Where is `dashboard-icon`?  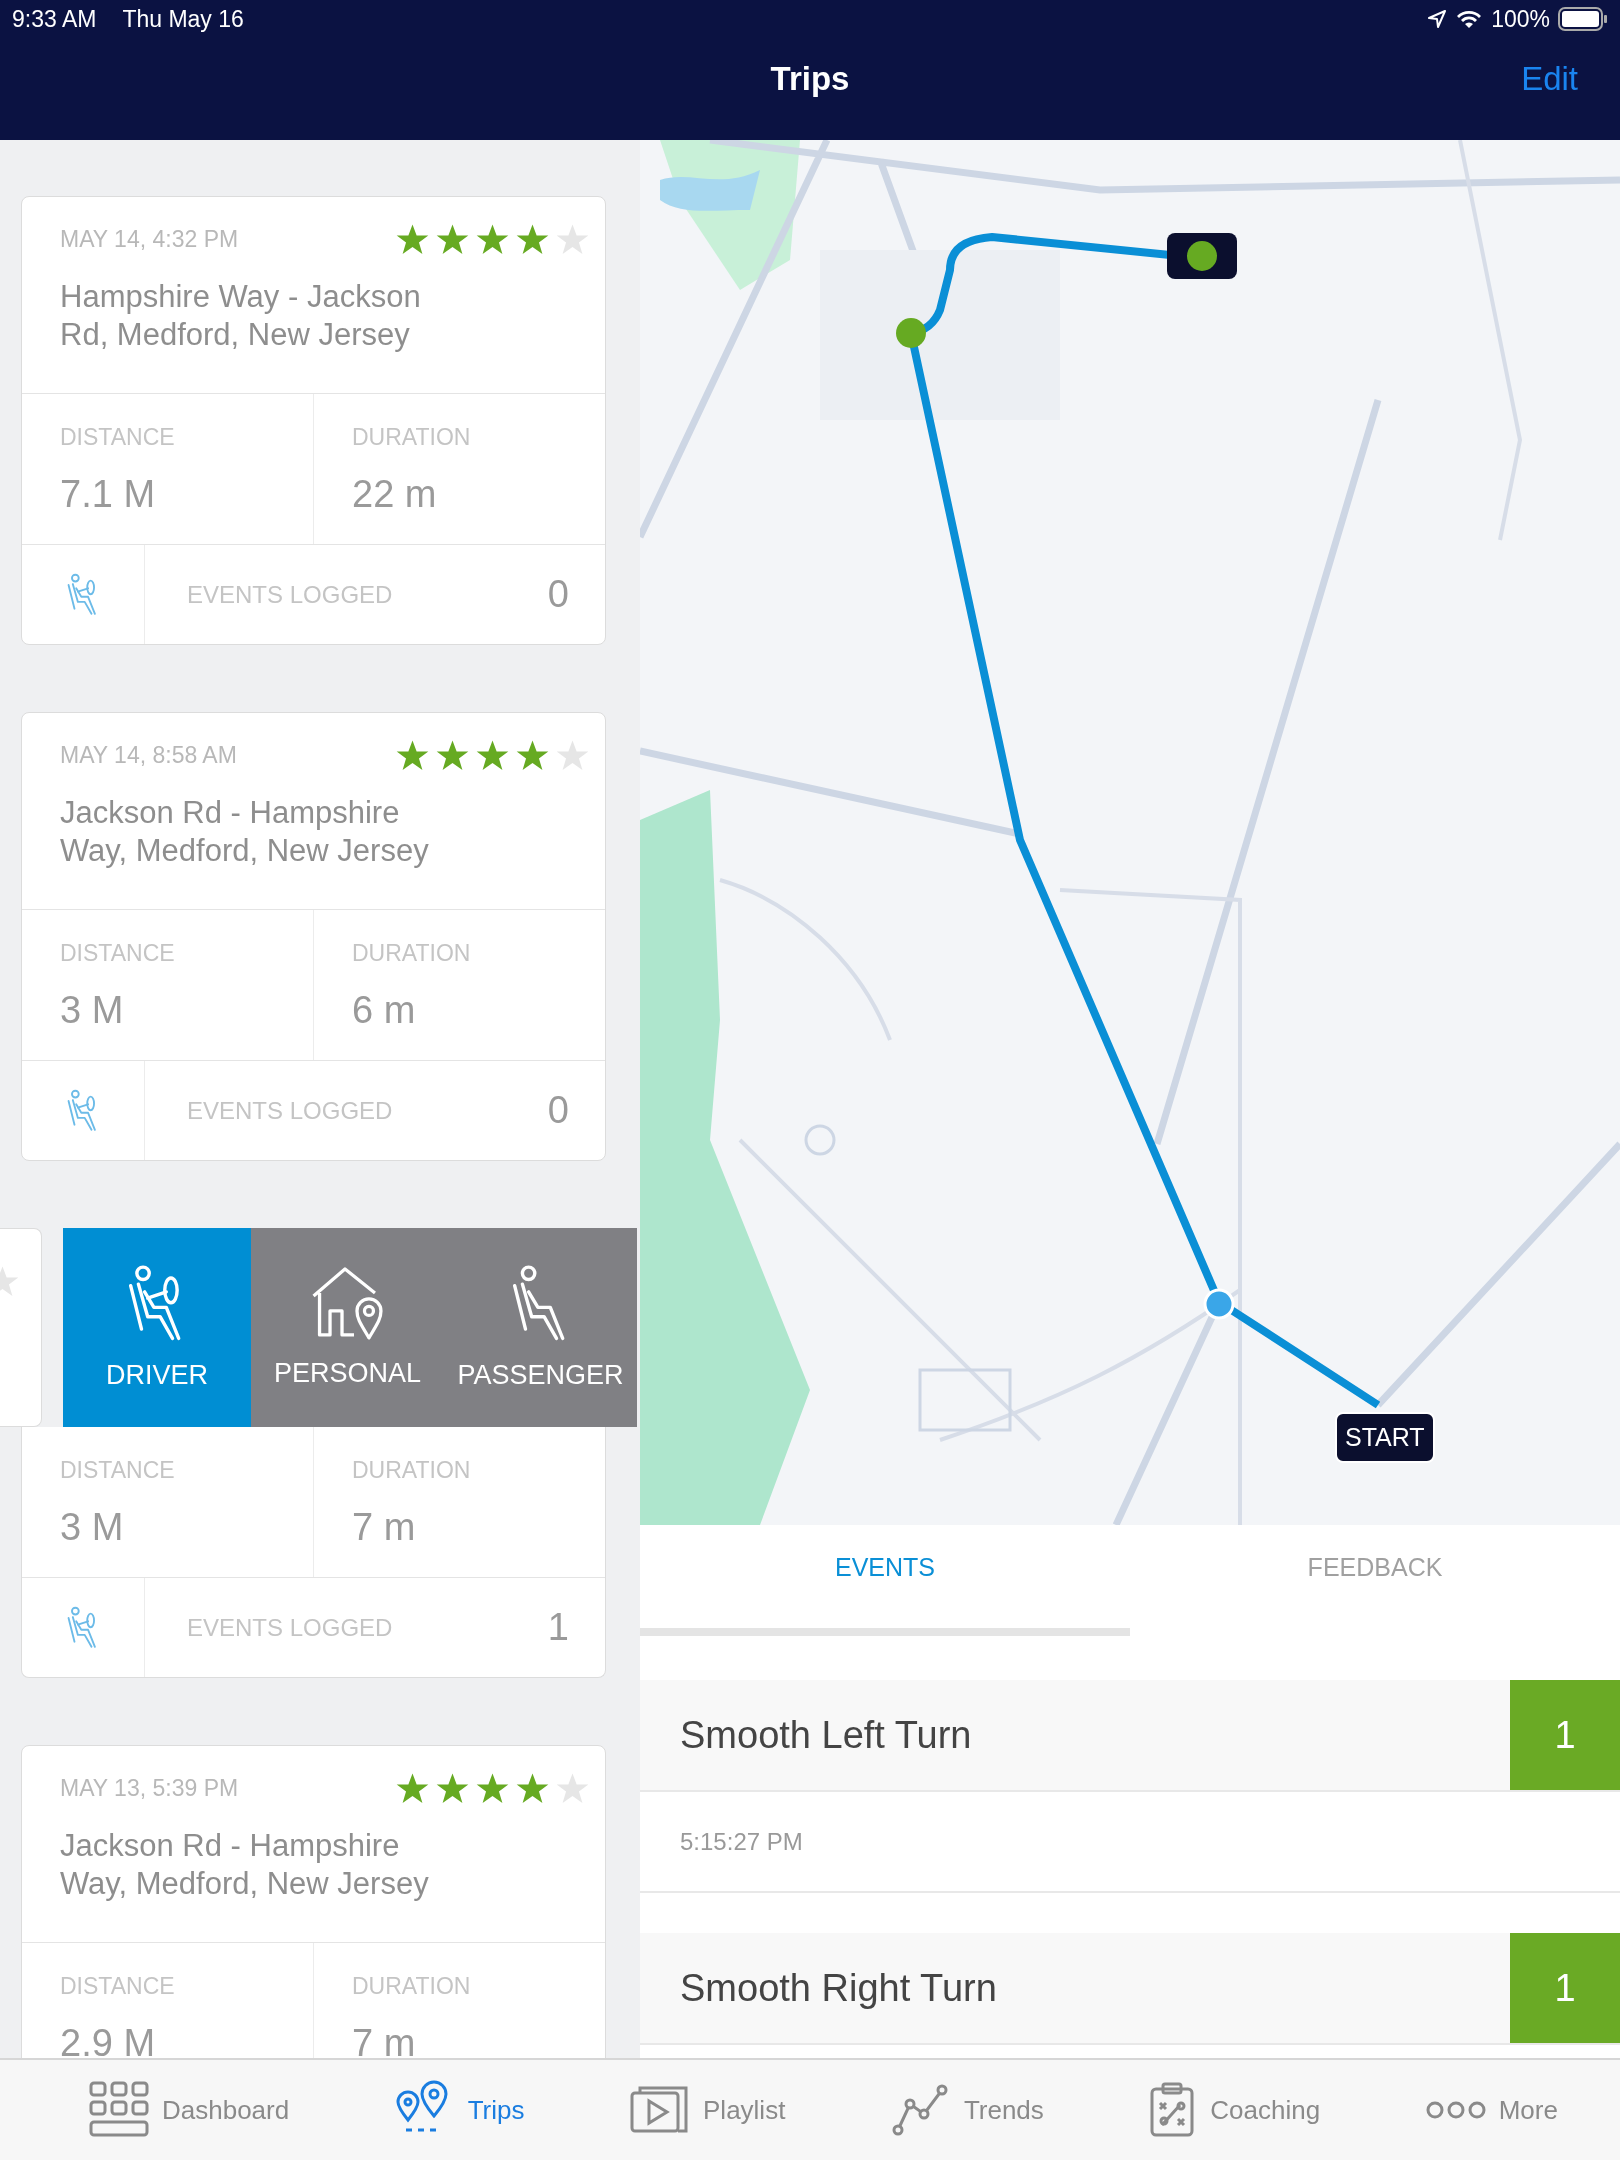
dashboard-icon is located at coordinates (119, 2110).